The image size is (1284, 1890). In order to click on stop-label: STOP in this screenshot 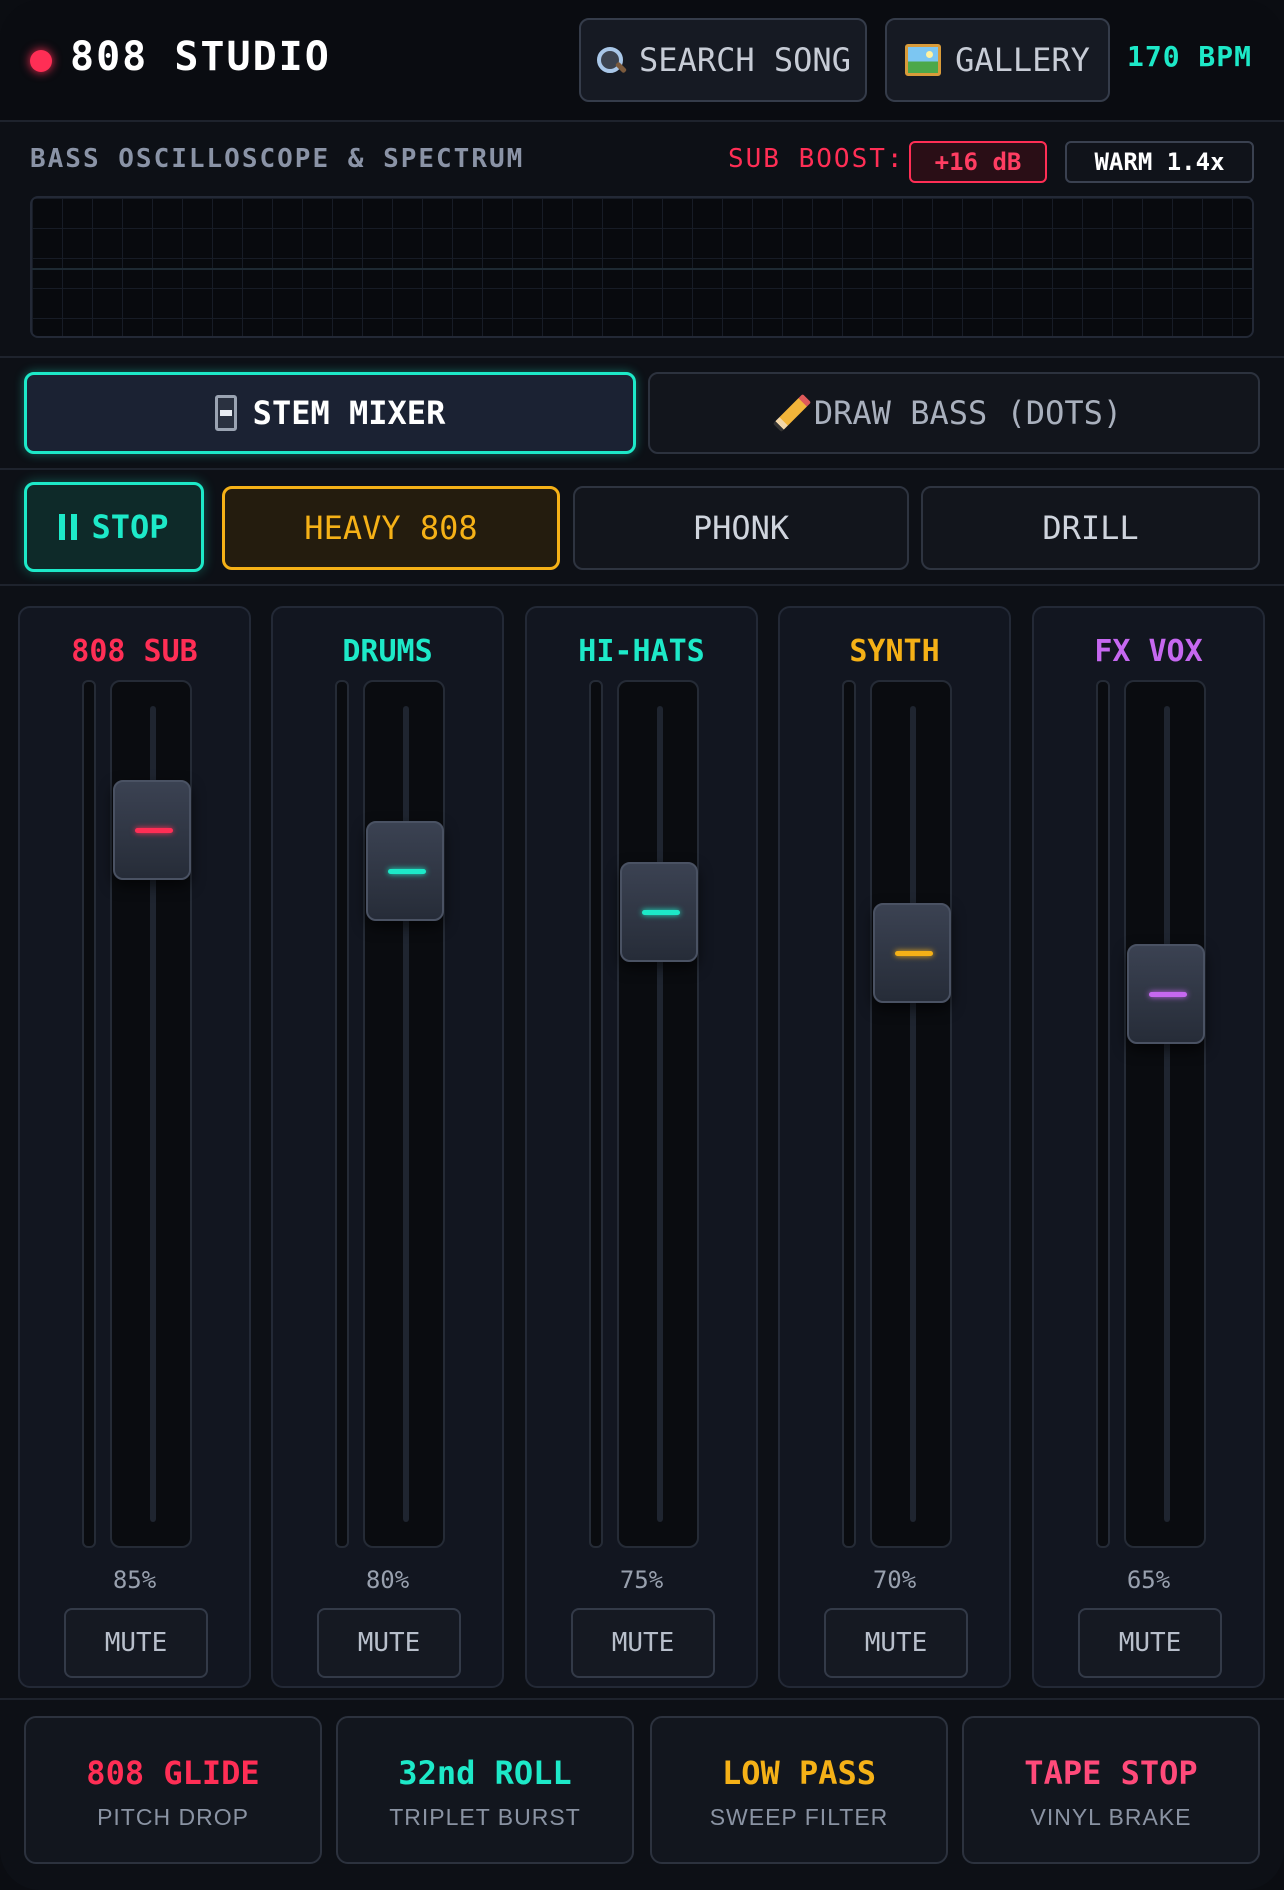, I will do `click(130, 527)`.